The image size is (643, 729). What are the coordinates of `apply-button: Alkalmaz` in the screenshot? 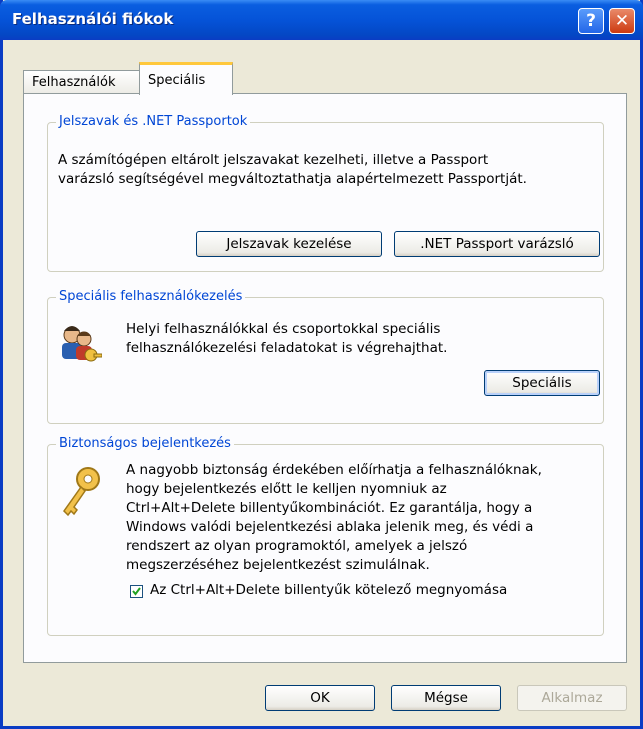 It's located at (572, 698).